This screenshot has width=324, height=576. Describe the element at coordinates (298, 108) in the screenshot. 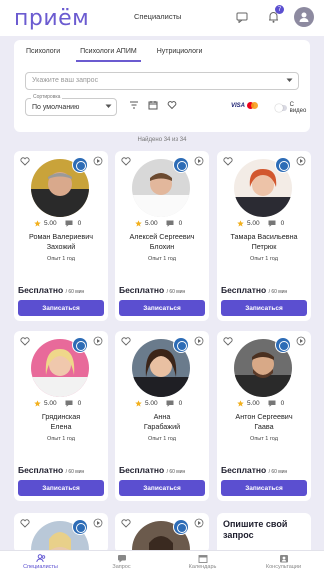

I see `video-toggle-label: С видео` at that location.